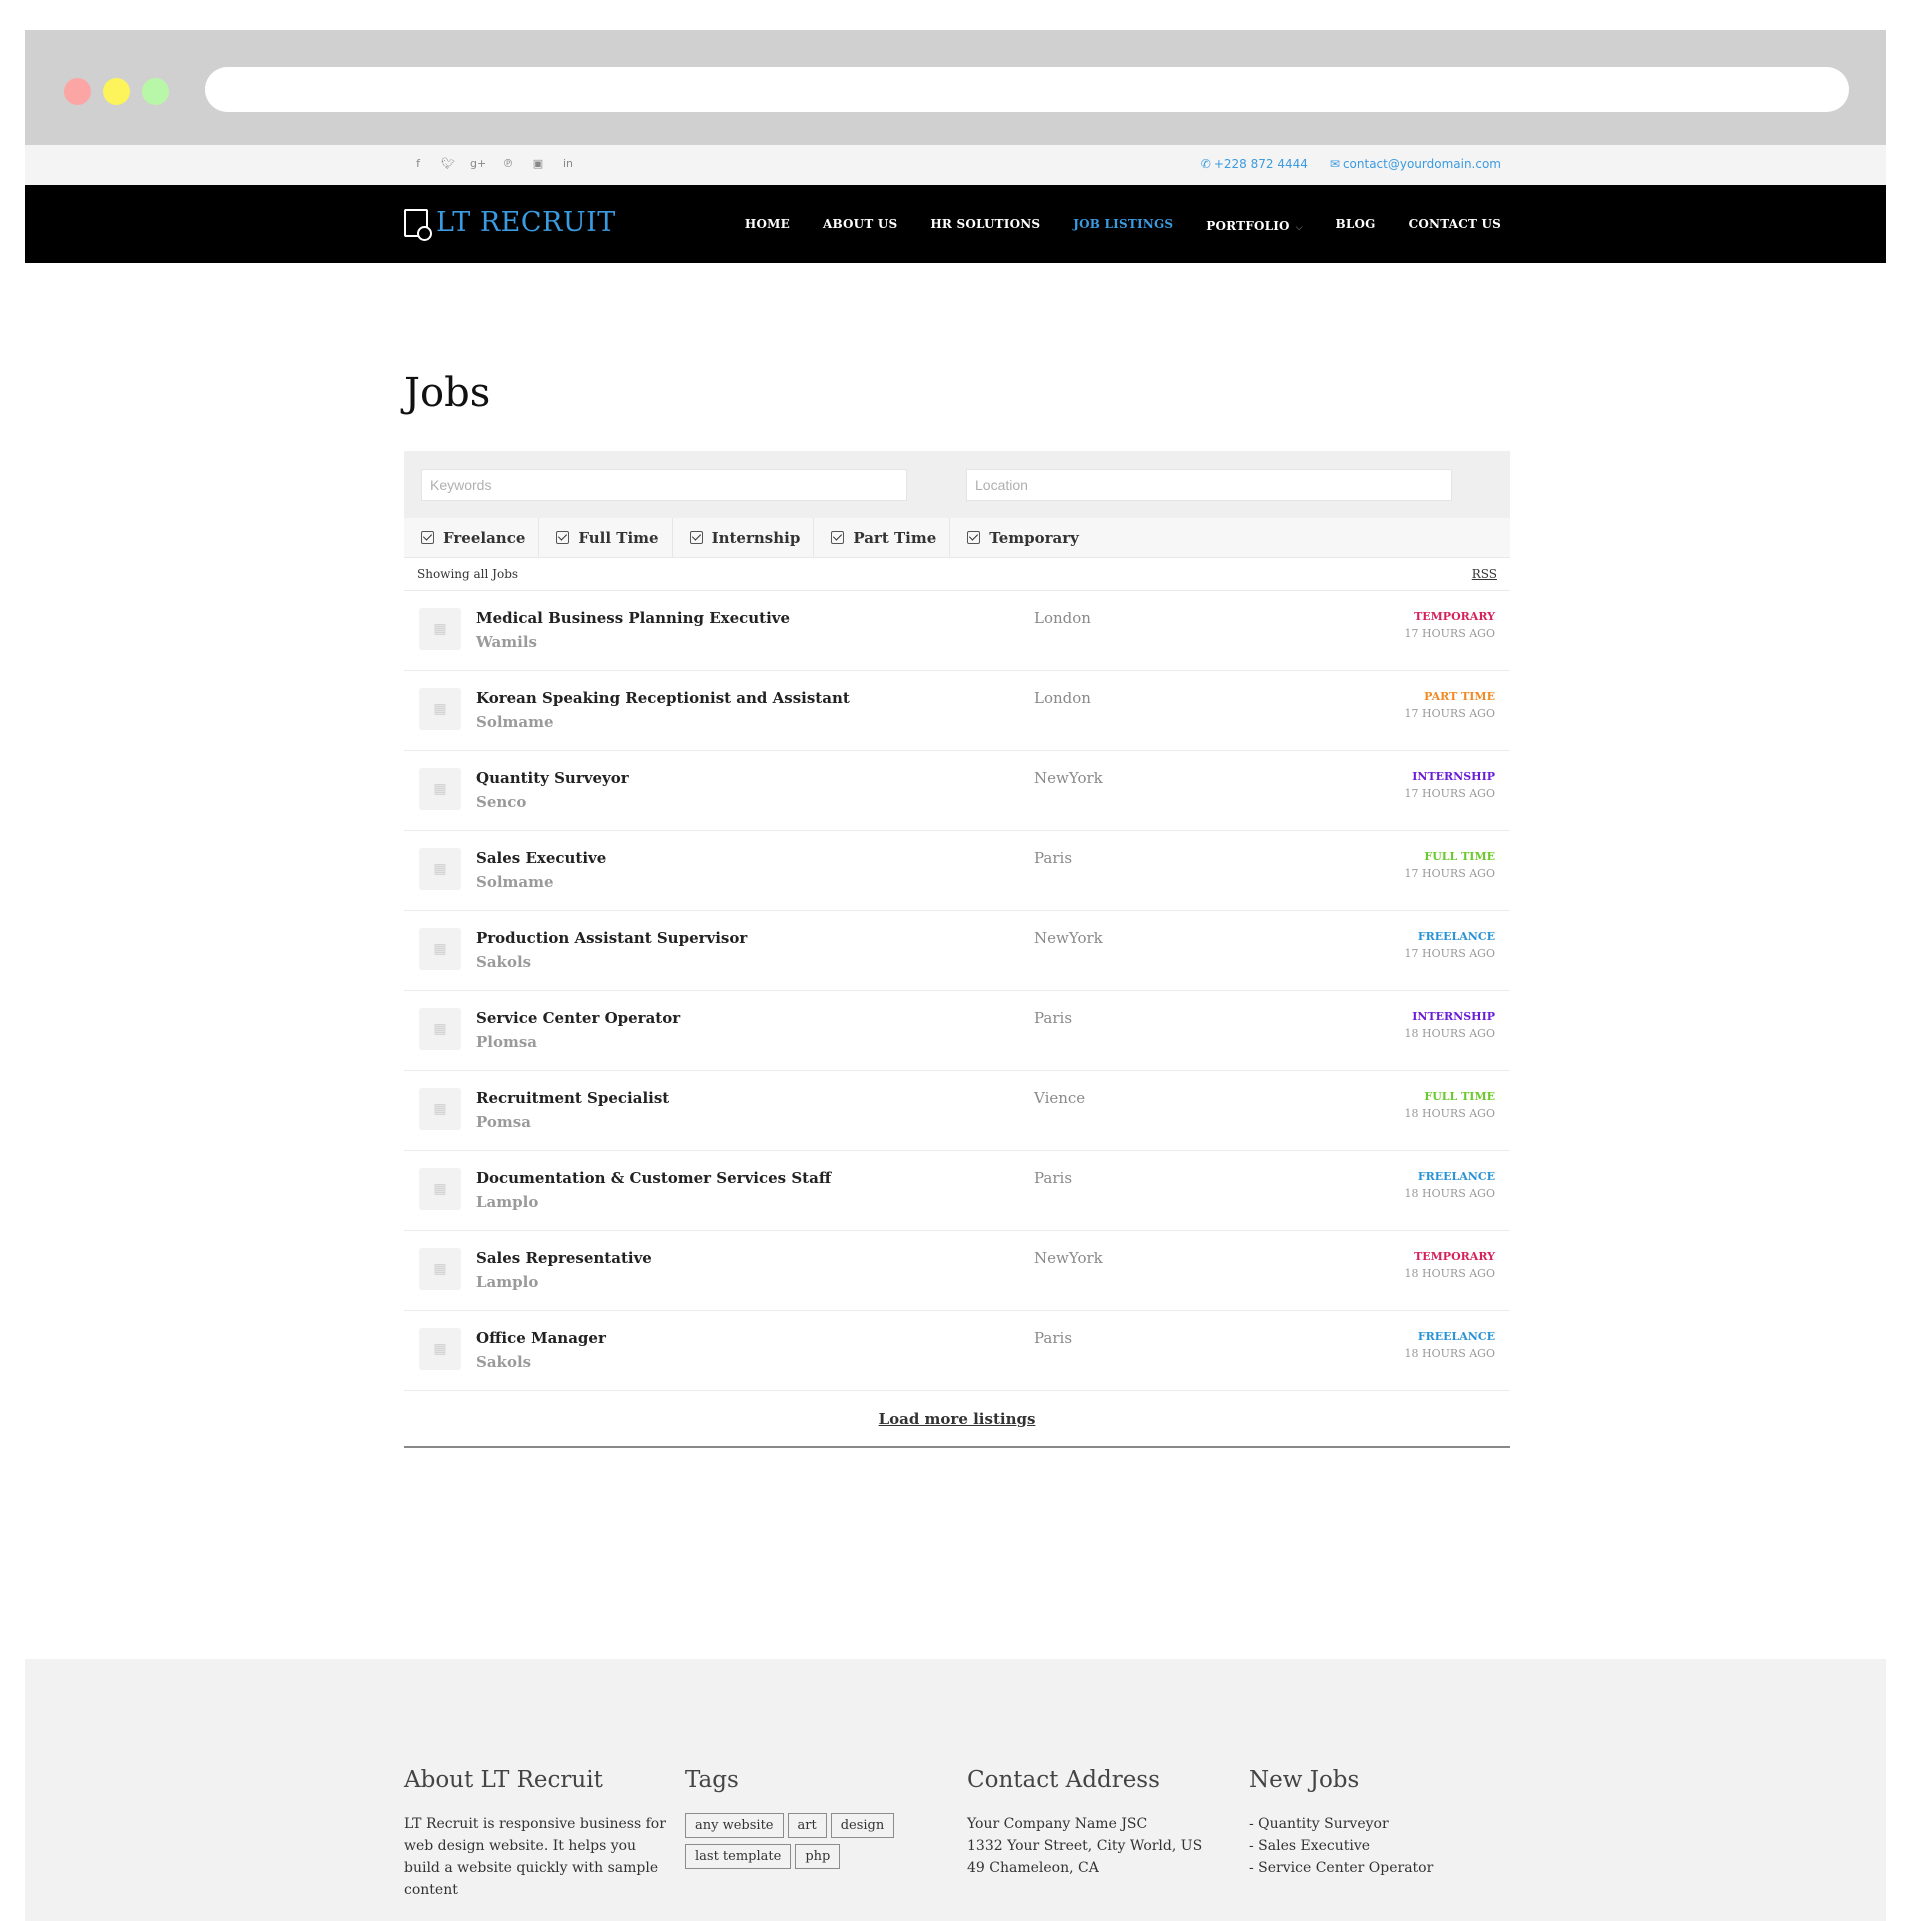 Image resolution: width=1911 pixels, height=1921 pixels. I want to click on minimize-window-dot, so click(116, 91).